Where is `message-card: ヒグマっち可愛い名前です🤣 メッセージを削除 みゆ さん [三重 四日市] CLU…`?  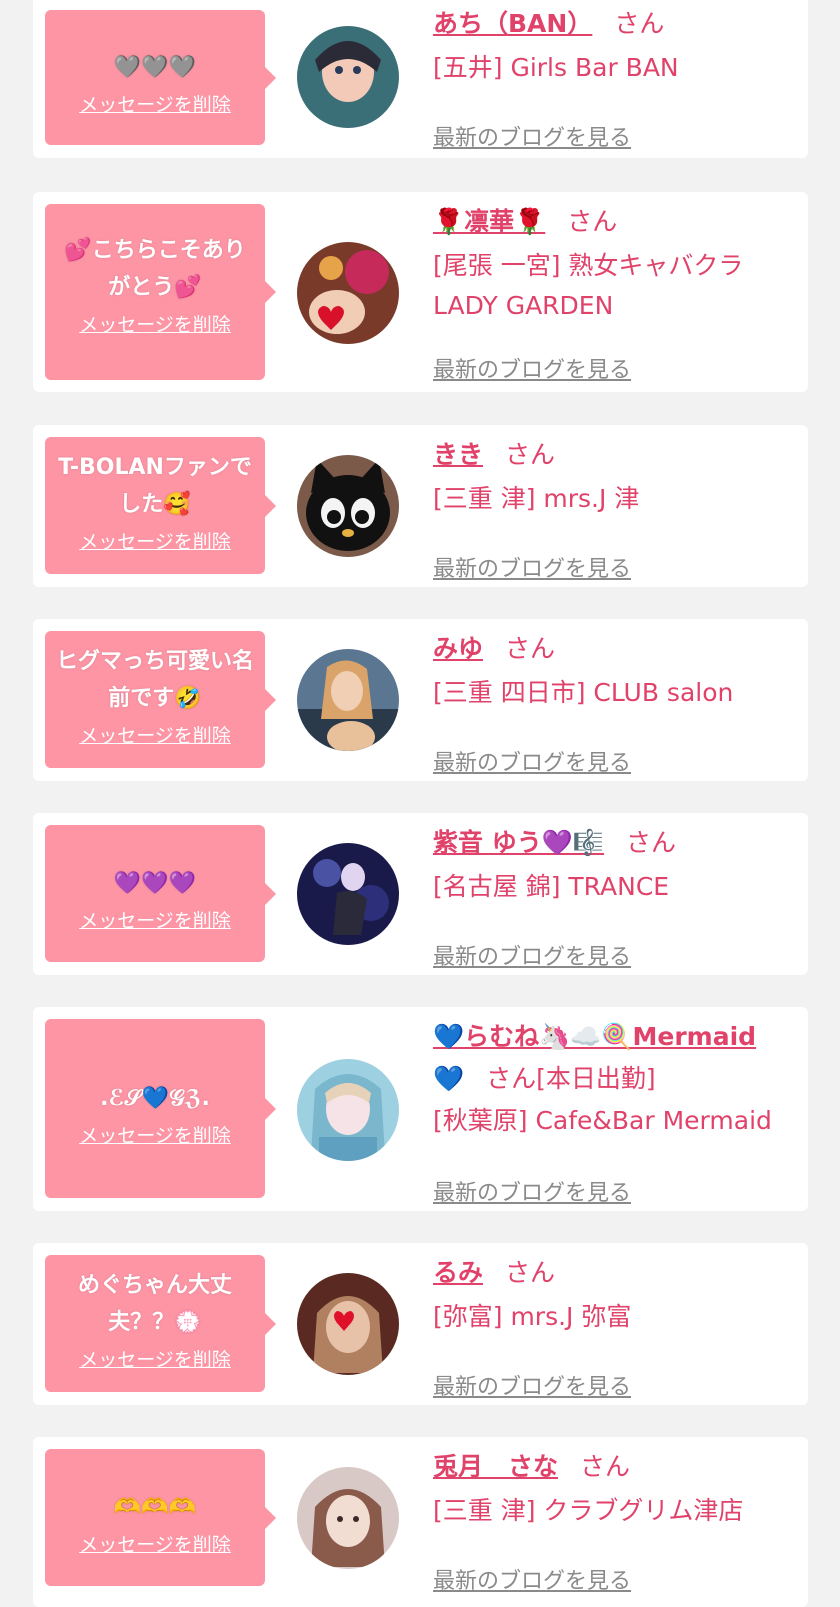 message-card: ヒグマっち可愛い名前です🤣 メッセージを削除 みゆ さん [三重 四日市] CLU… is located at coordinates (420, 700).